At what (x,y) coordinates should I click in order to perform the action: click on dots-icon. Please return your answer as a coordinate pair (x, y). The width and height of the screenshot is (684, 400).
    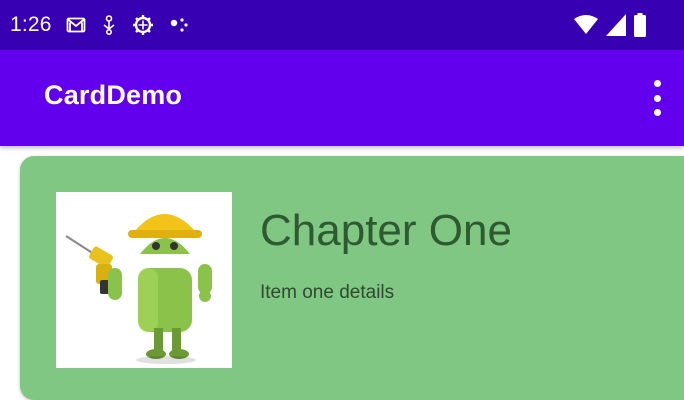
    Looking at the image, I should click on (180, 25).